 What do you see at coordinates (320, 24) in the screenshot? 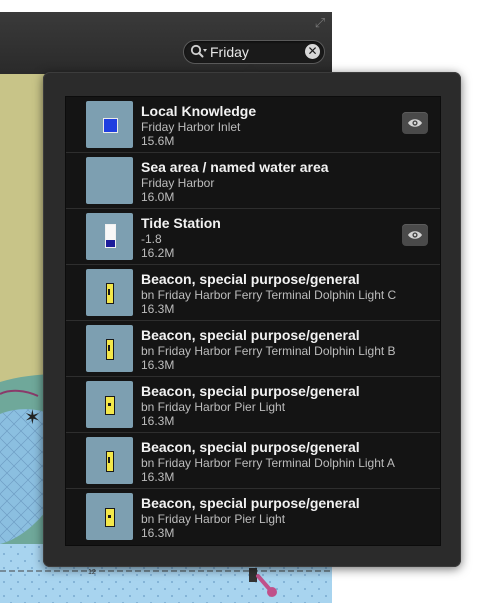
I see `expand-icon: ⤢` at bounding box center [320, 24].